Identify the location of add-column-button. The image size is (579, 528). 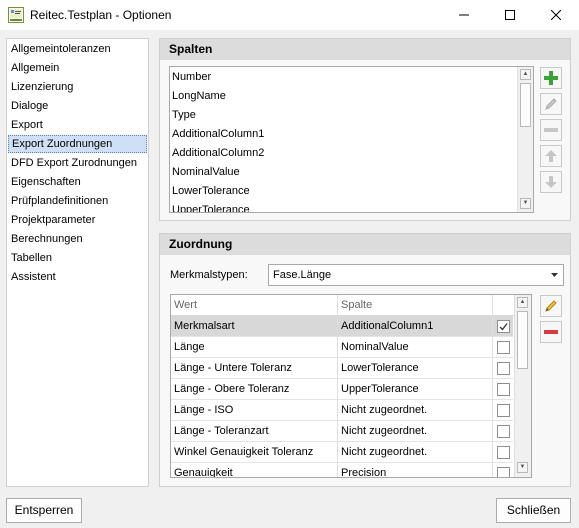
(551, 78).